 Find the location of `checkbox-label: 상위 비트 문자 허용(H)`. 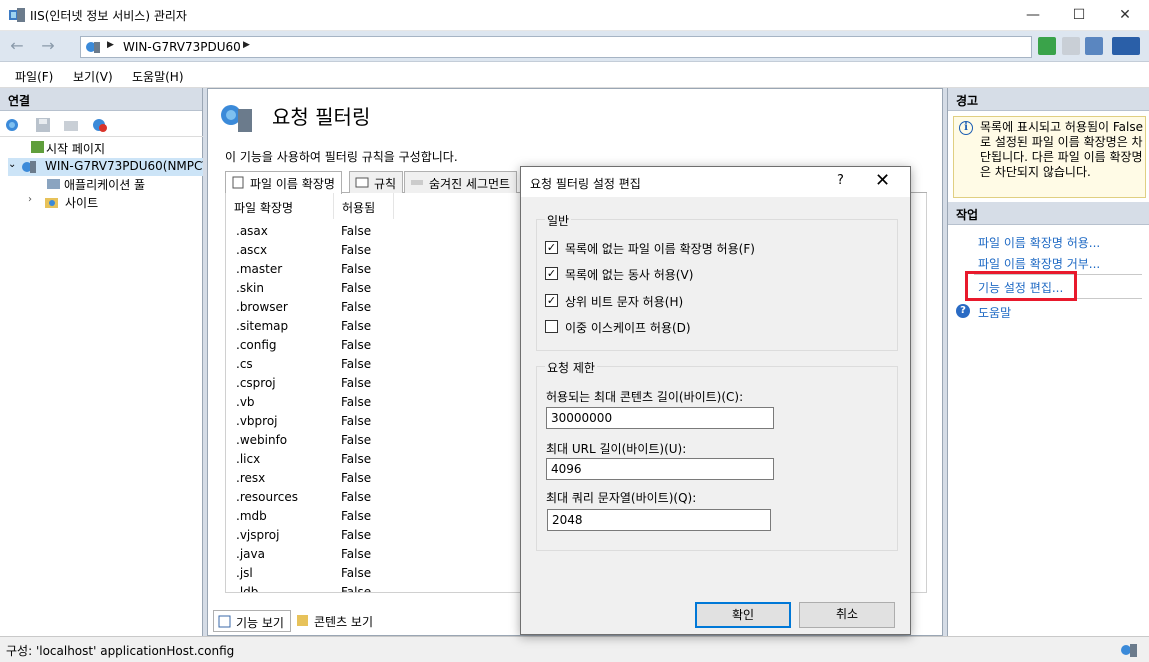

checkbox-label: 상위 비트 문자 허용(H) is located at coordinates (624, 302).